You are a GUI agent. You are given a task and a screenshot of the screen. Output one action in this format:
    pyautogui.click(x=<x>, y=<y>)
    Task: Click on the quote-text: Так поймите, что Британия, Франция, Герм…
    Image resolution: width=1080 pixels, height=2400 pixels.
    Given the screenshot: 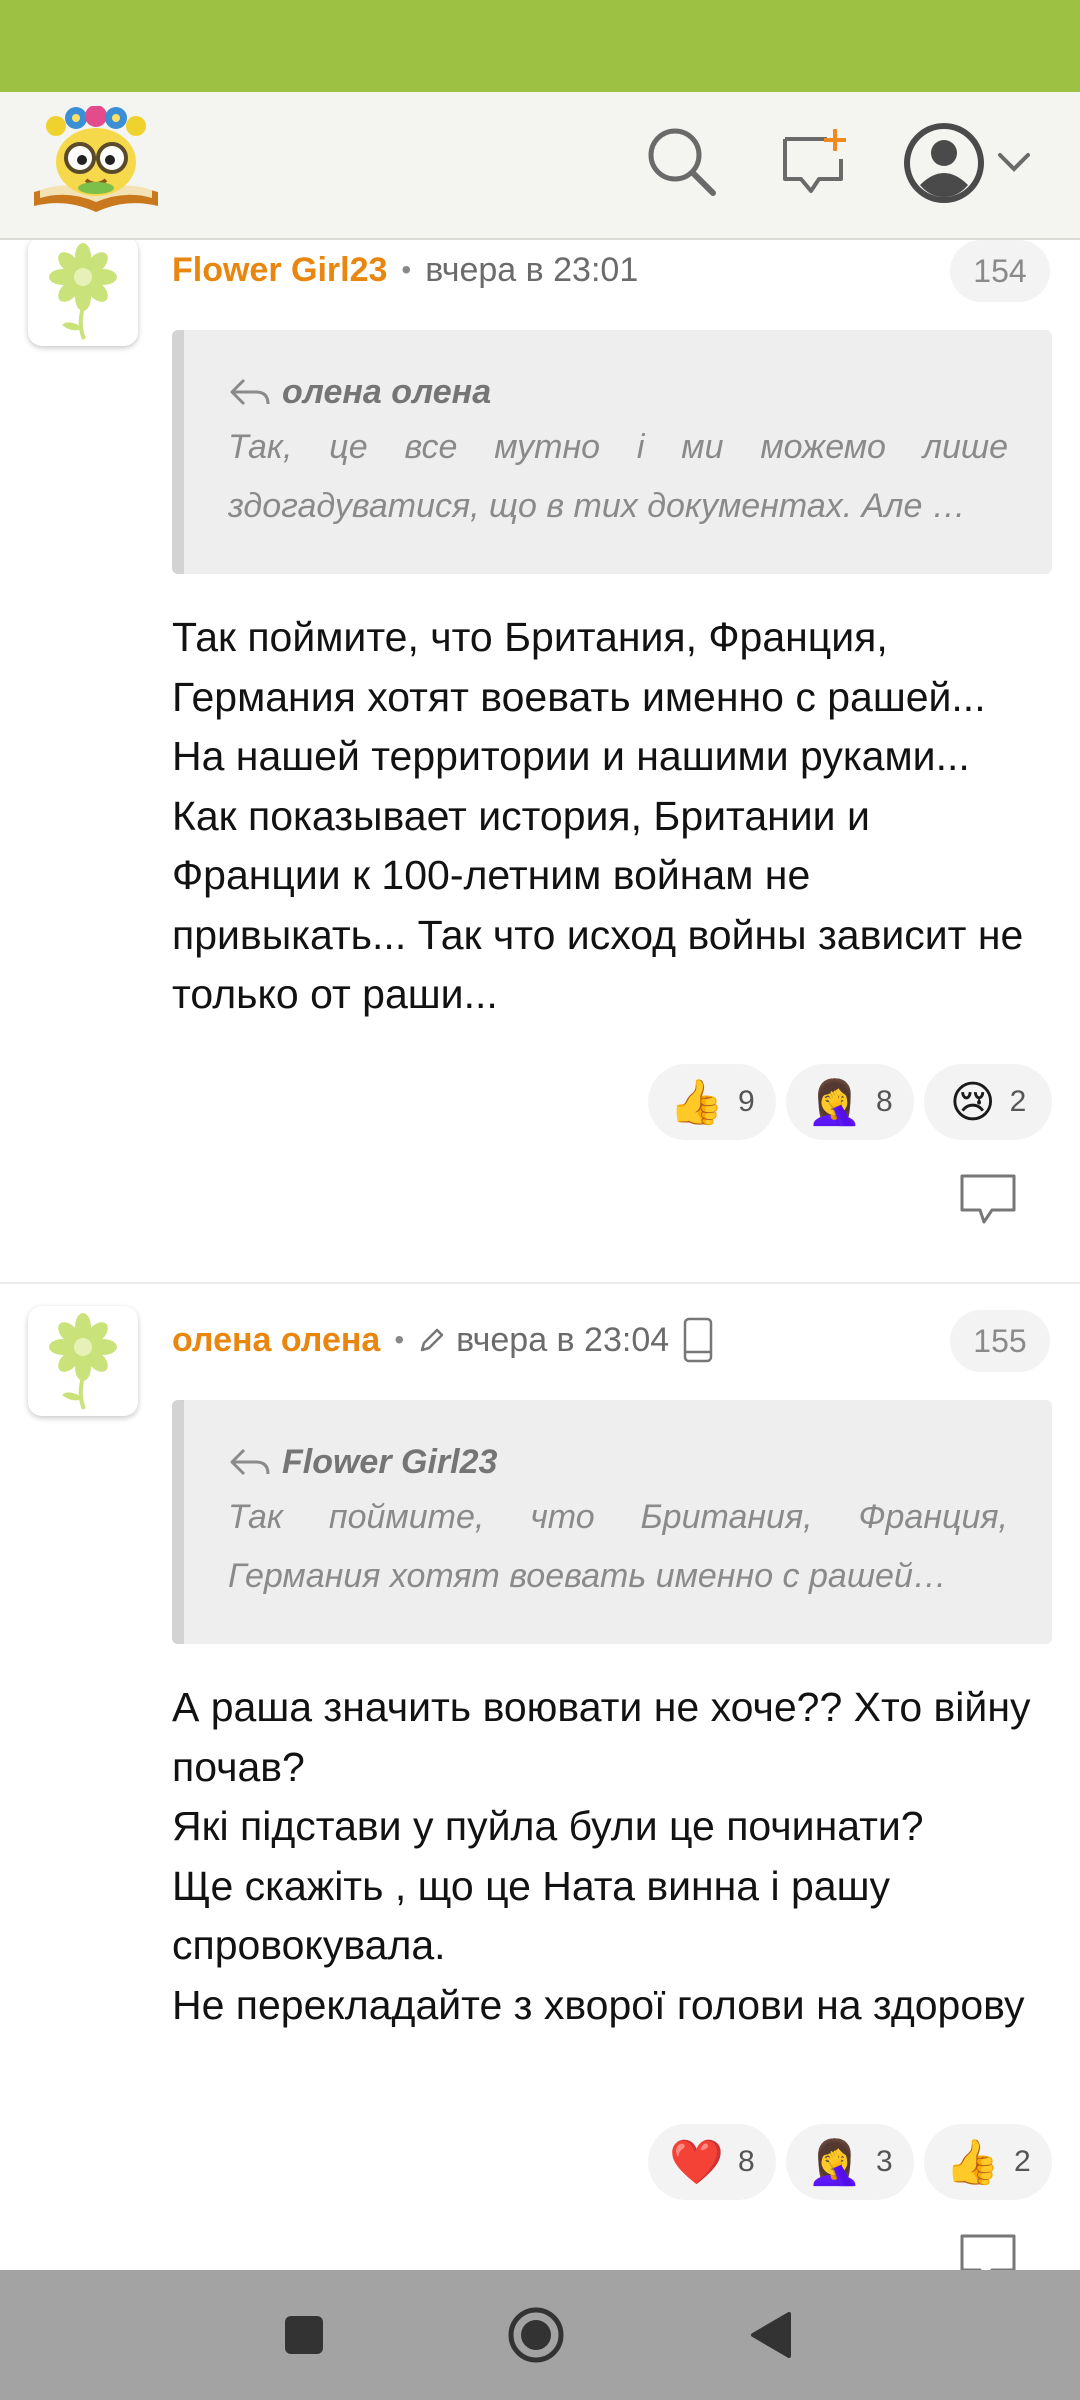 What is the action you would take?
    pyautogui.click(x=618, y=1546)
    